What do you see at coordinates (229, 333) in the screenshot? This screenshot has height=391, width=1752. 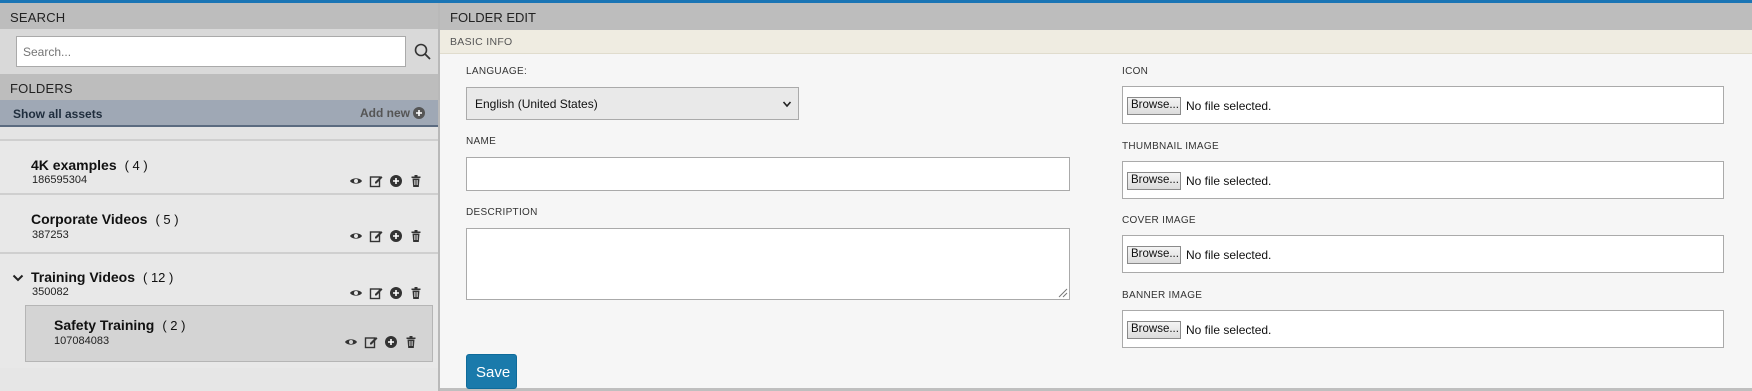 I see `subfolder-item: Safety Training ( 2 ) 107084083` at bounding box center [229, 333].